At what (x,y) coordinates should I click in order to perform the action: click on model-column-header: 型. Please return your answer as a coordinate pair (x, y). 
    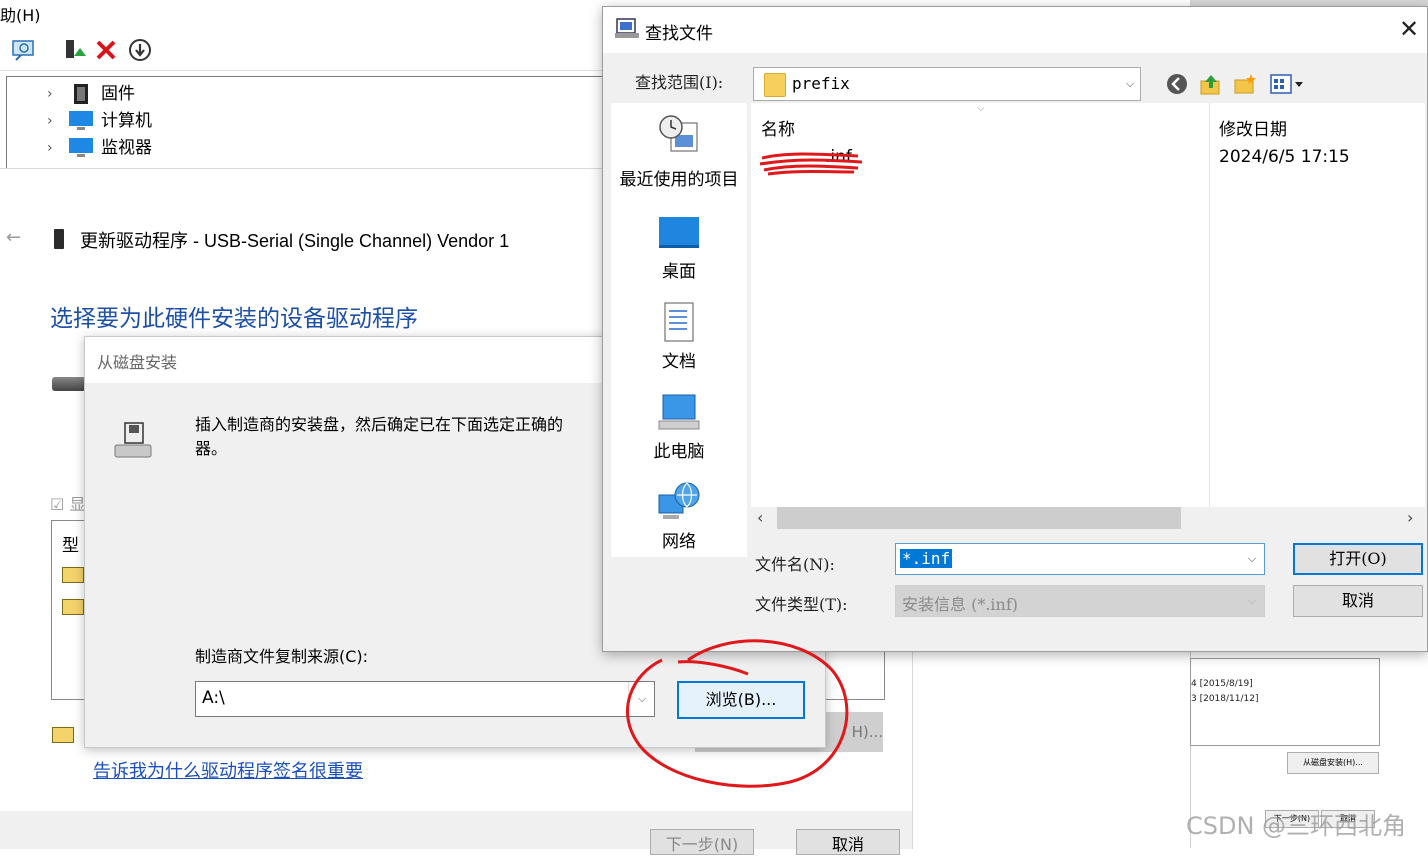
    Looking at the image, I should click on (70, 546).